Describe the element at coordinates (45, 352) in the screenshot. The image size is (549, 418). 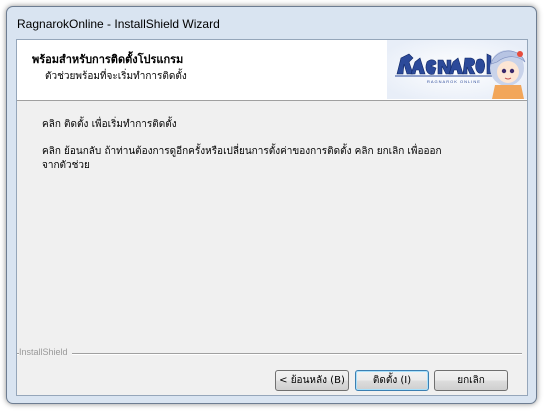
I see `installshield-brand: InstallShield` at that location.